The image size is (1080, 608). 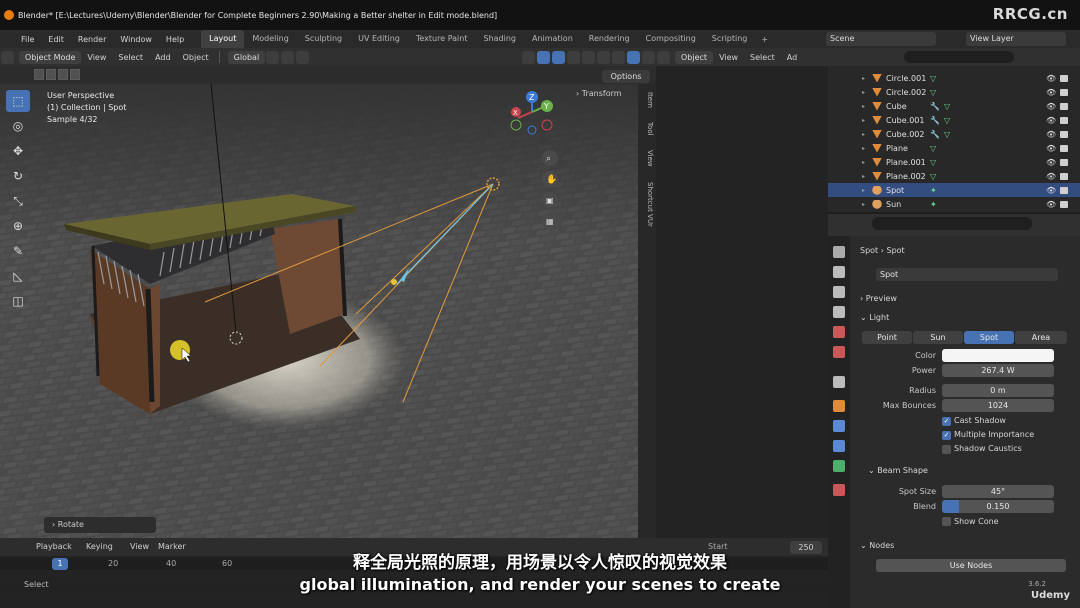 I want to click on blend-slider: 0.150, so click(x=998, y=506).